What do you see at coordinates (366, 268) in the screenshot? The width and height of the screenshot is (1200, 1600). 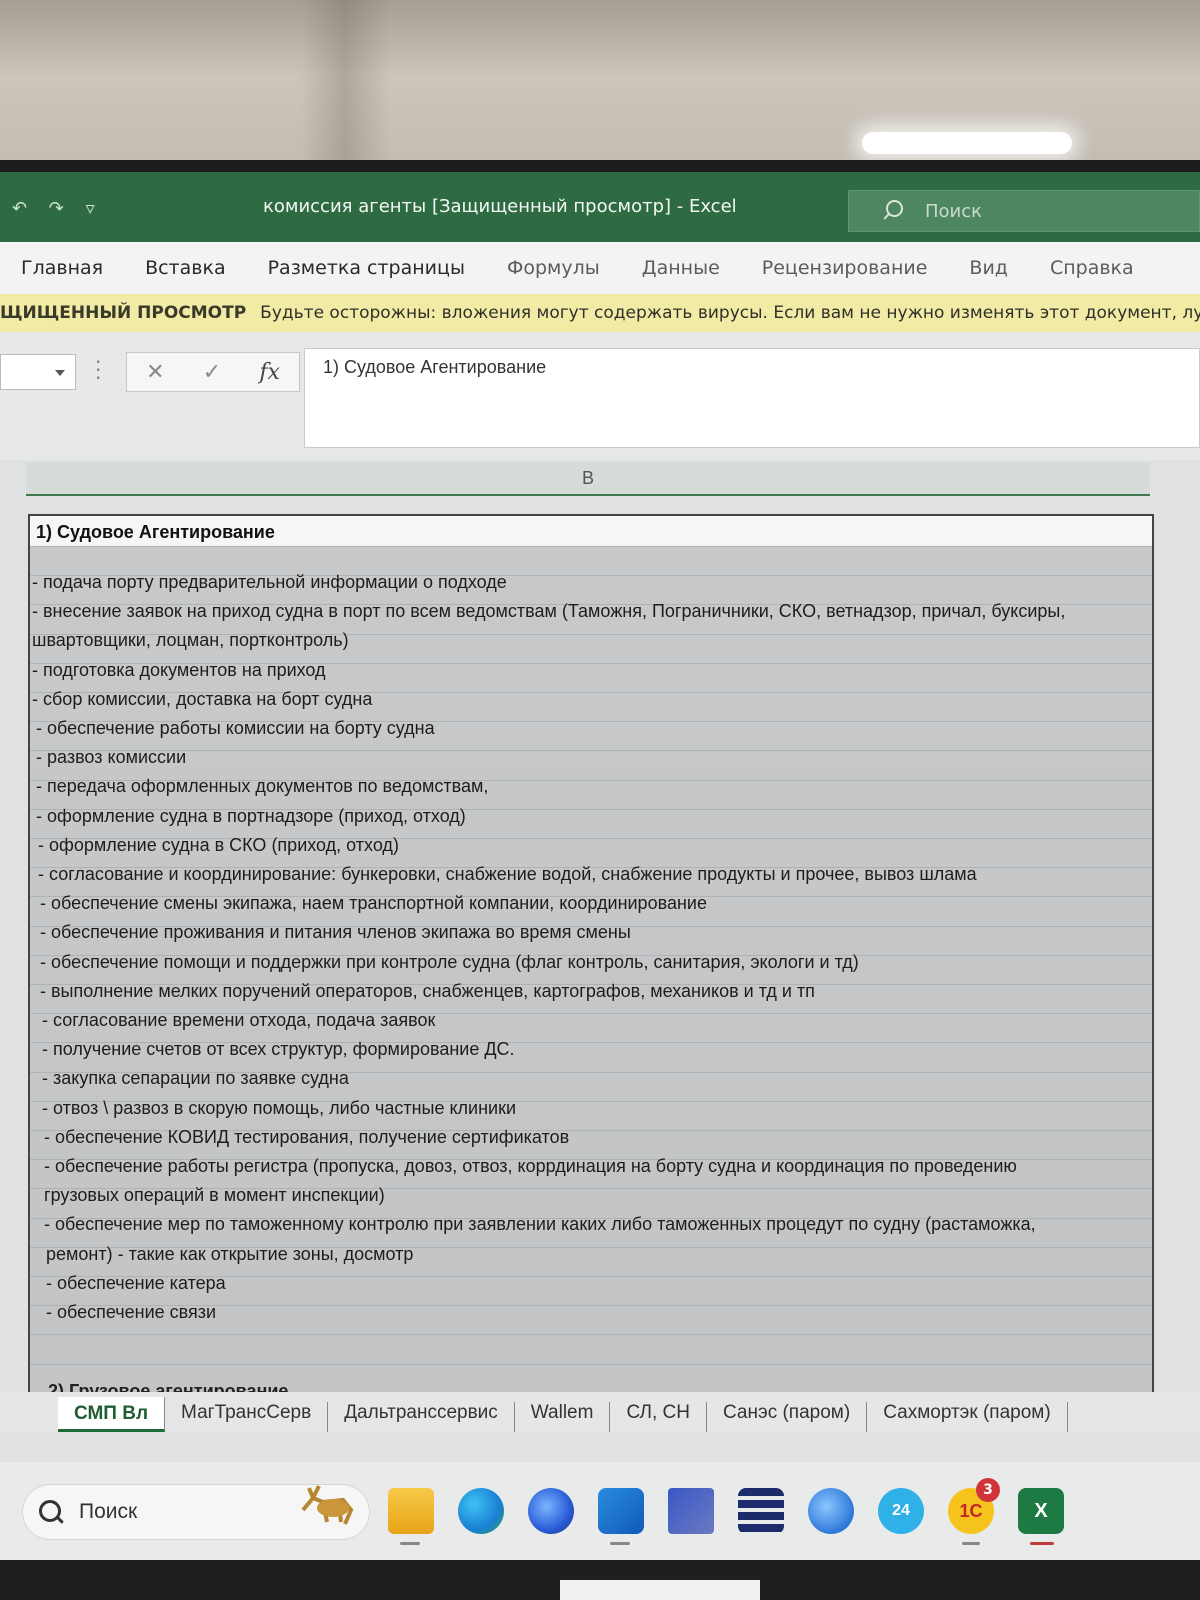 I see `tab-page-layout: Разметка страницы` at bounding box center [366, 268].